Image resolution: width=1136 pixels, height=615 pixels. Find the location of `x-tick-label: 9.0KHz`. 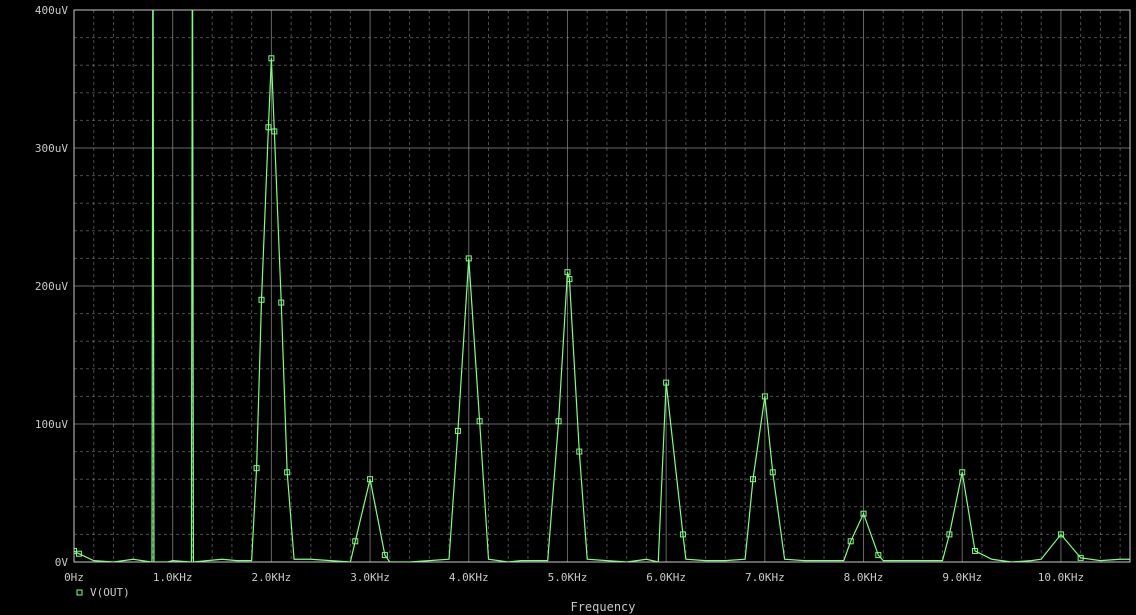

x-tick-label: 9.0KHz is located at coordinates (962, 577).